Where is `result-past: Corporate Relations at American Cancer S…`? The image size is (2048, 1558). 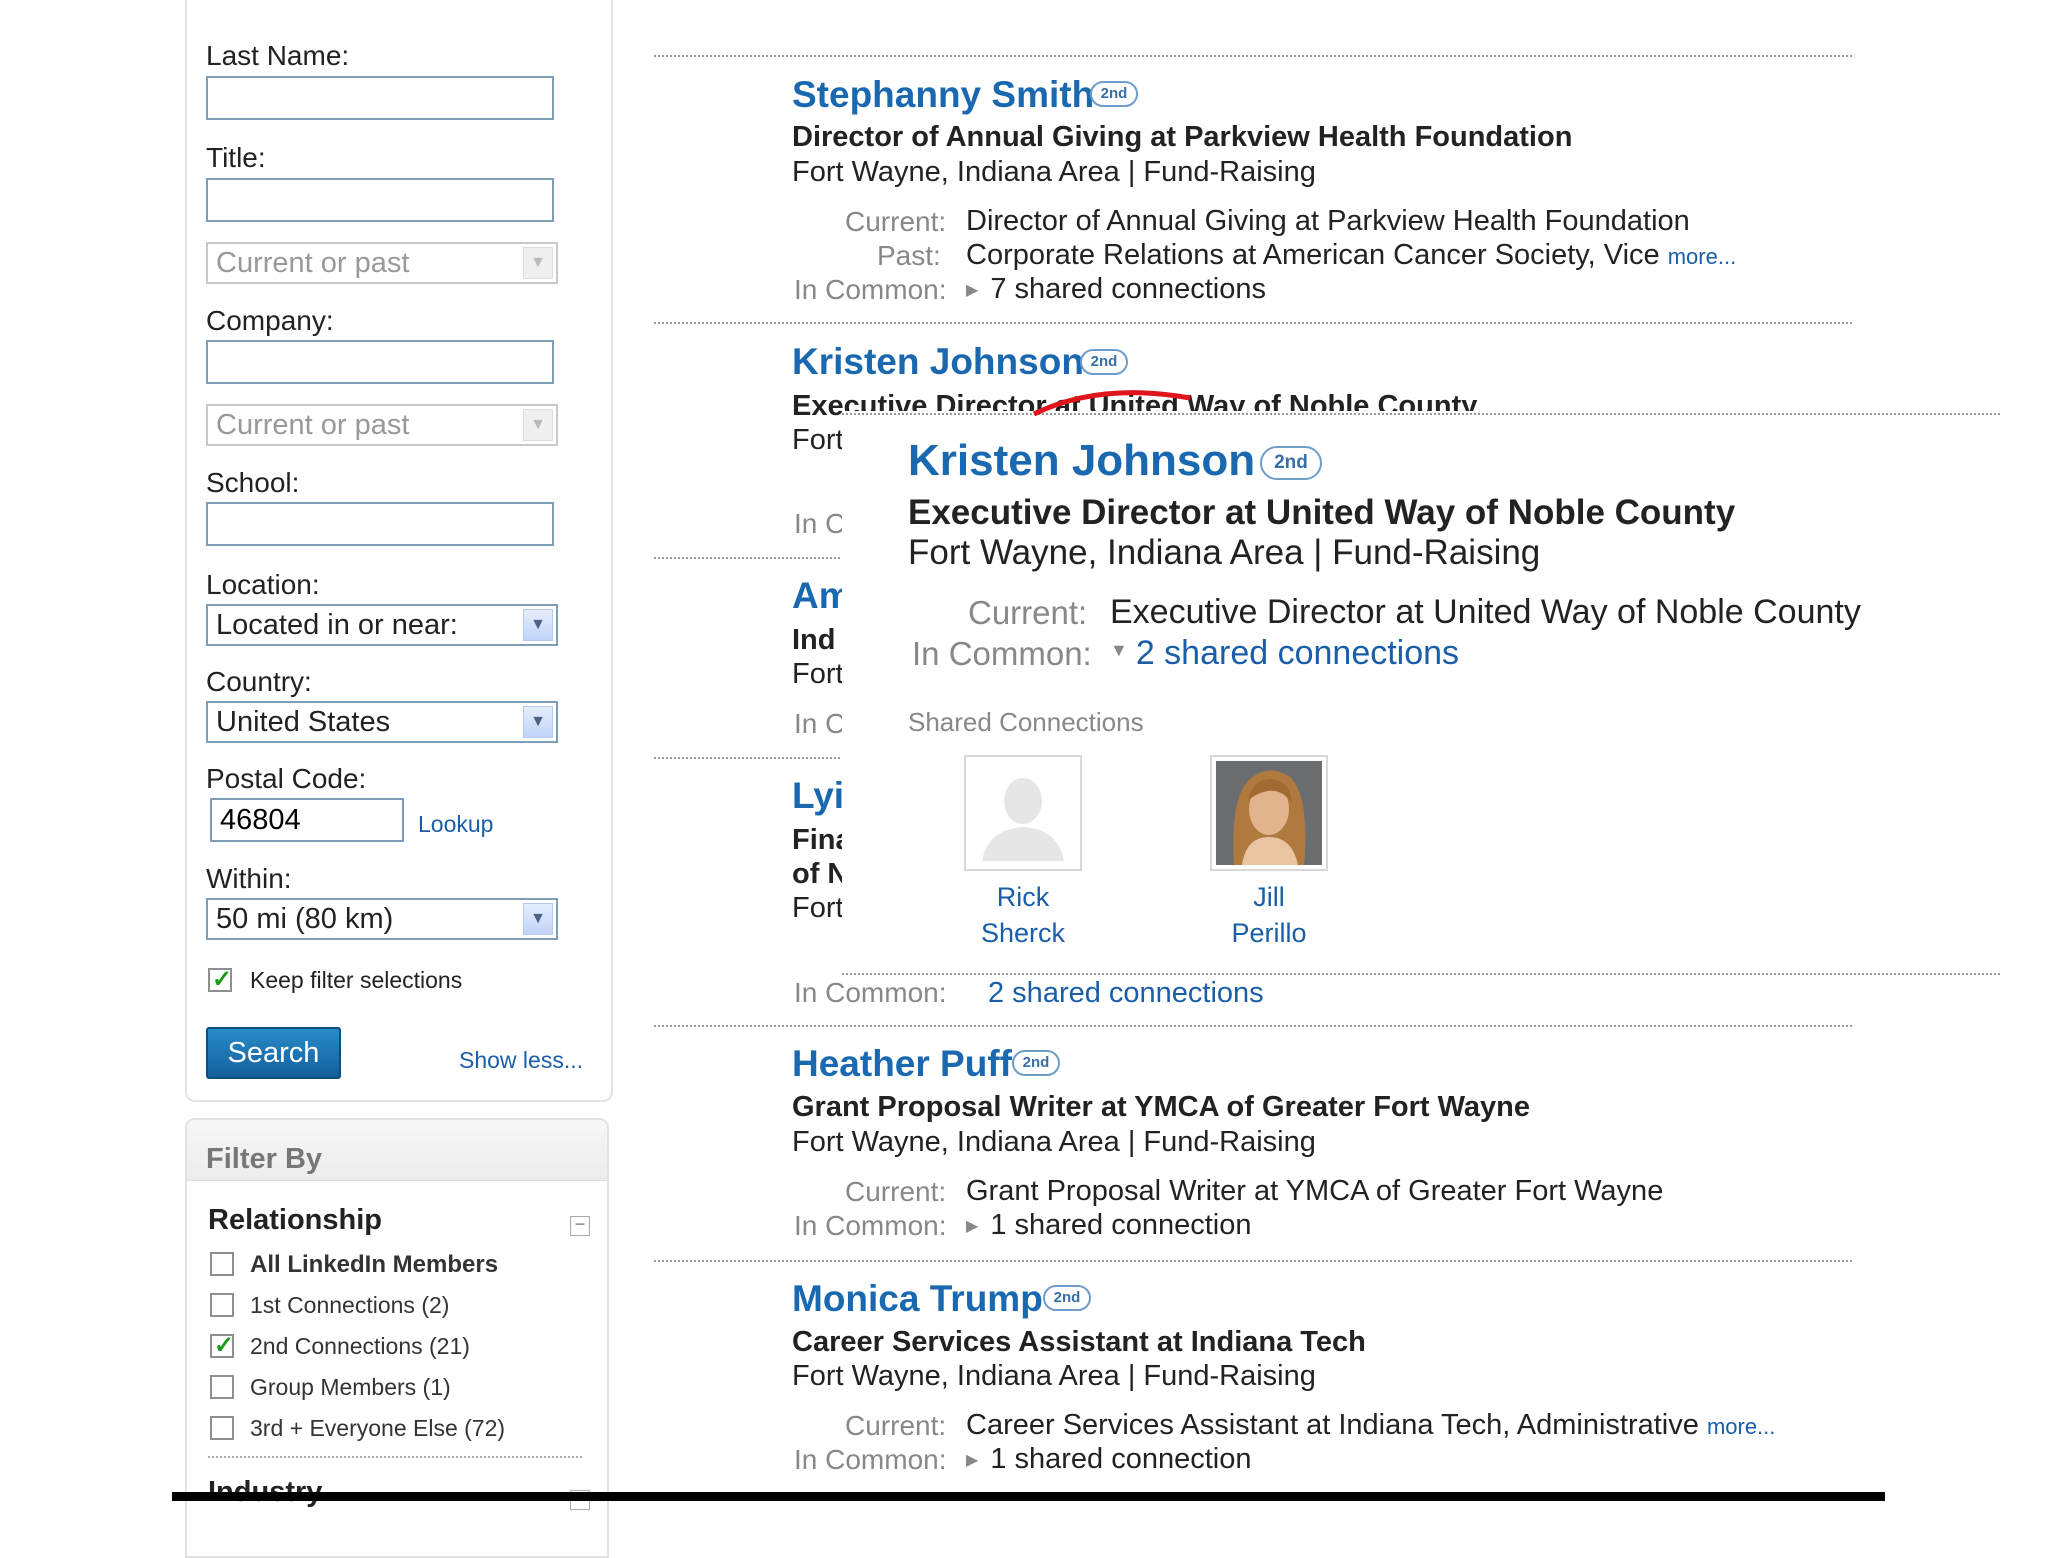
result-past: Corporate Relations at American Cancer S… is located at coordinates (1351, 255).